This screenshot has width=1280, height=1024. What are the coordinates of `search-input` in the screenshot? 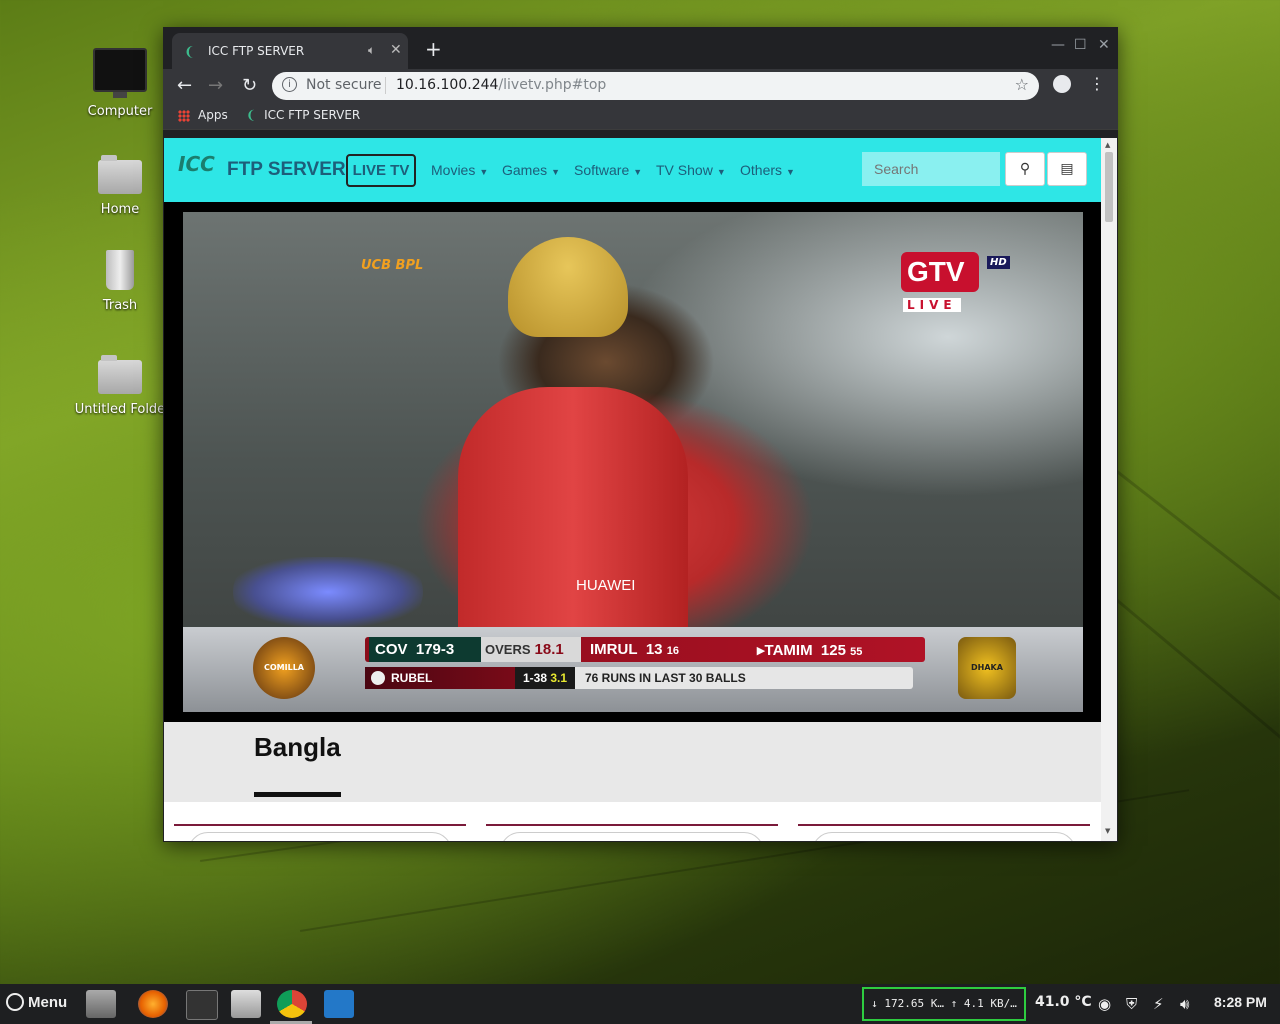 It's located at (931, 169).